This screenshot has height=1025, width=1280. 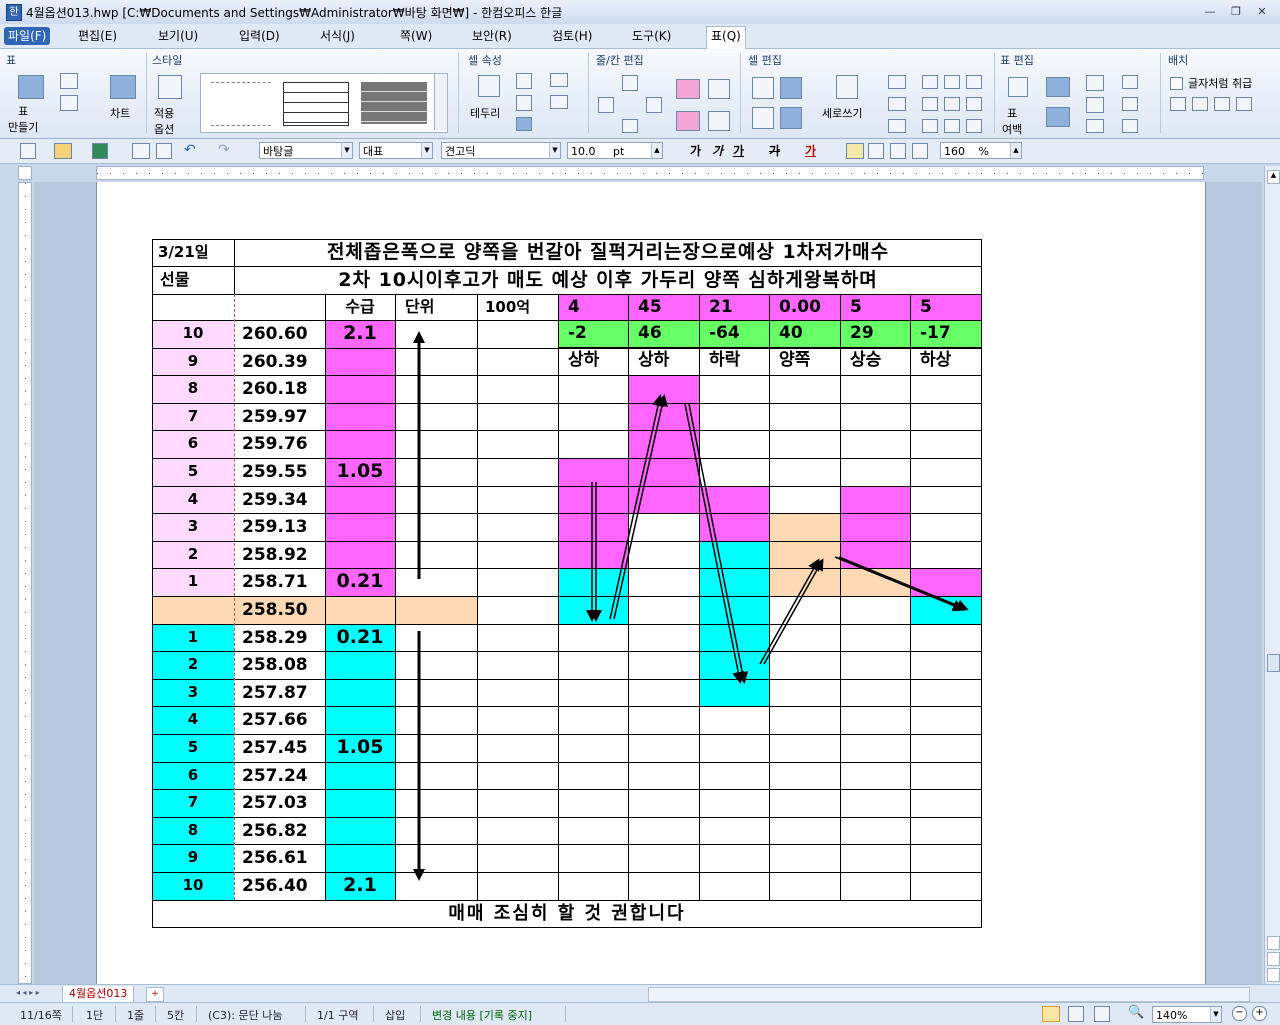 I want to click on doc-tab-active: 4월옵션013, so click(x=98, y=994).